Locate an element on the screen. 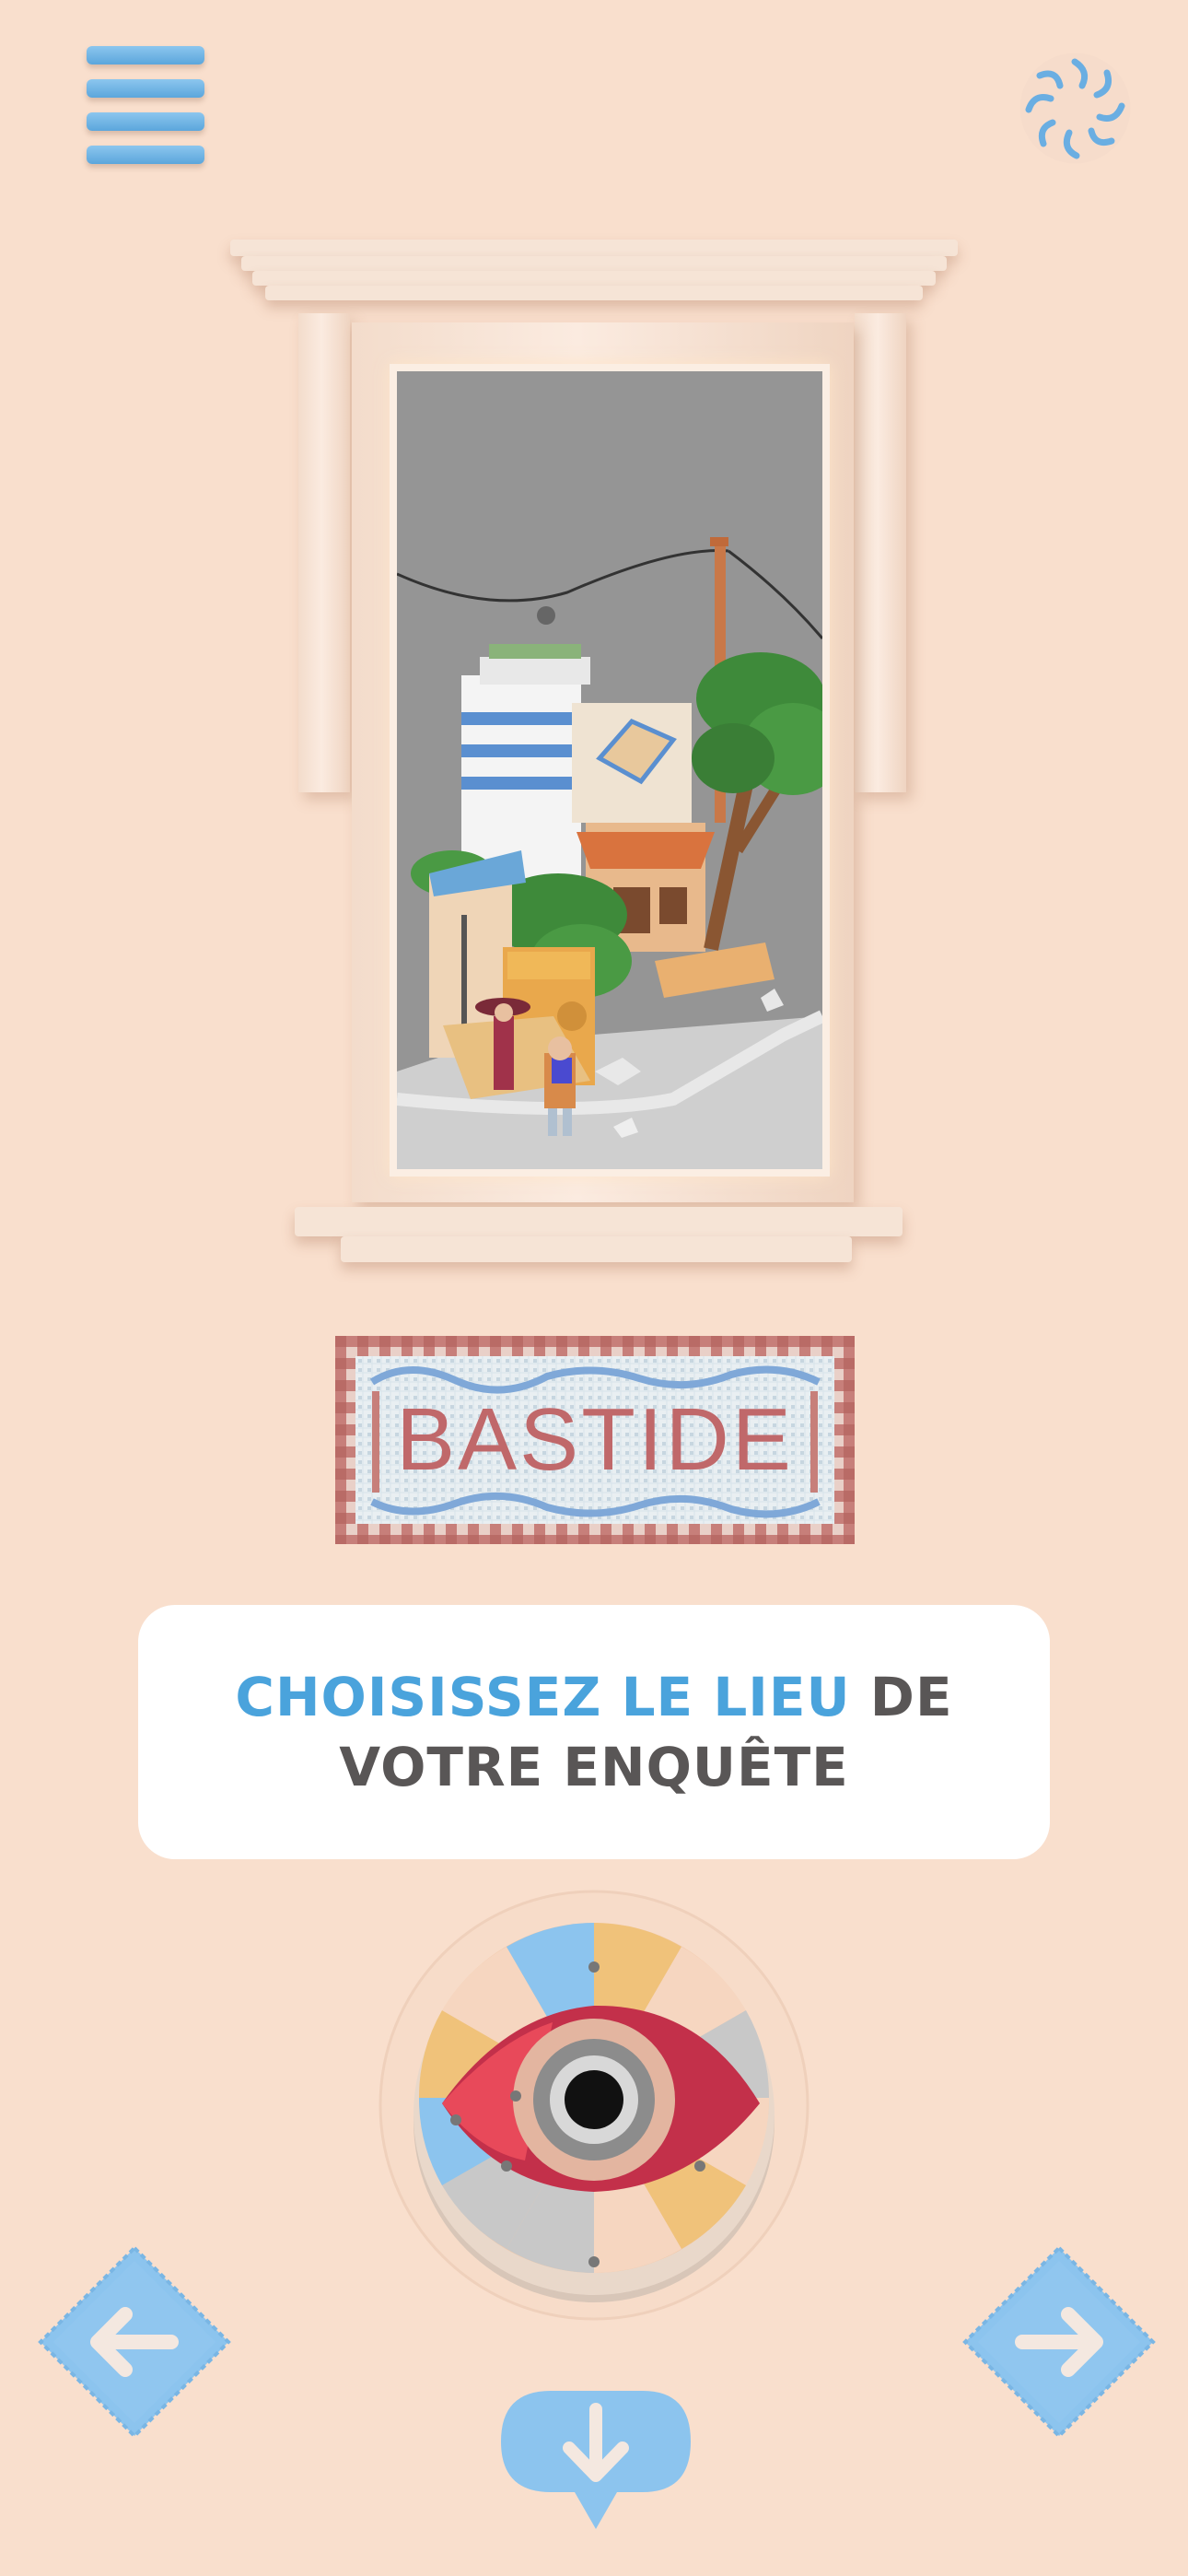 The width and height of the screenshot is (1188, 2576). previous-location-button is located at coordinates (134, 2342).